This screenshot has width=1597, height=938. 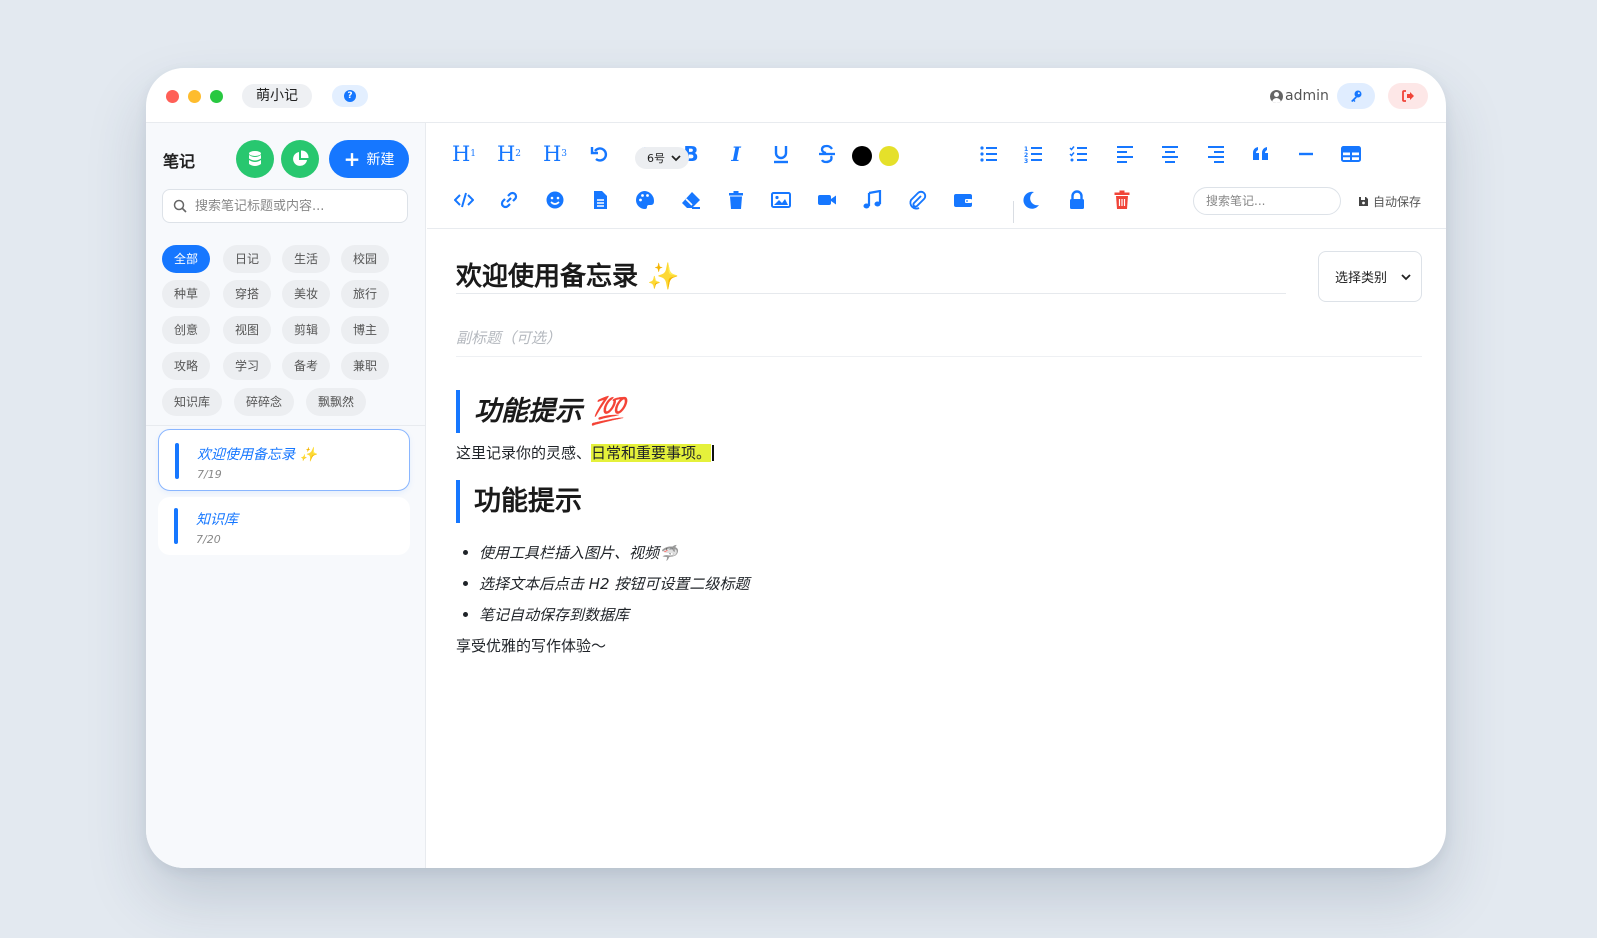 I want to click on user-info: admin, so click(x=1299, y=96).